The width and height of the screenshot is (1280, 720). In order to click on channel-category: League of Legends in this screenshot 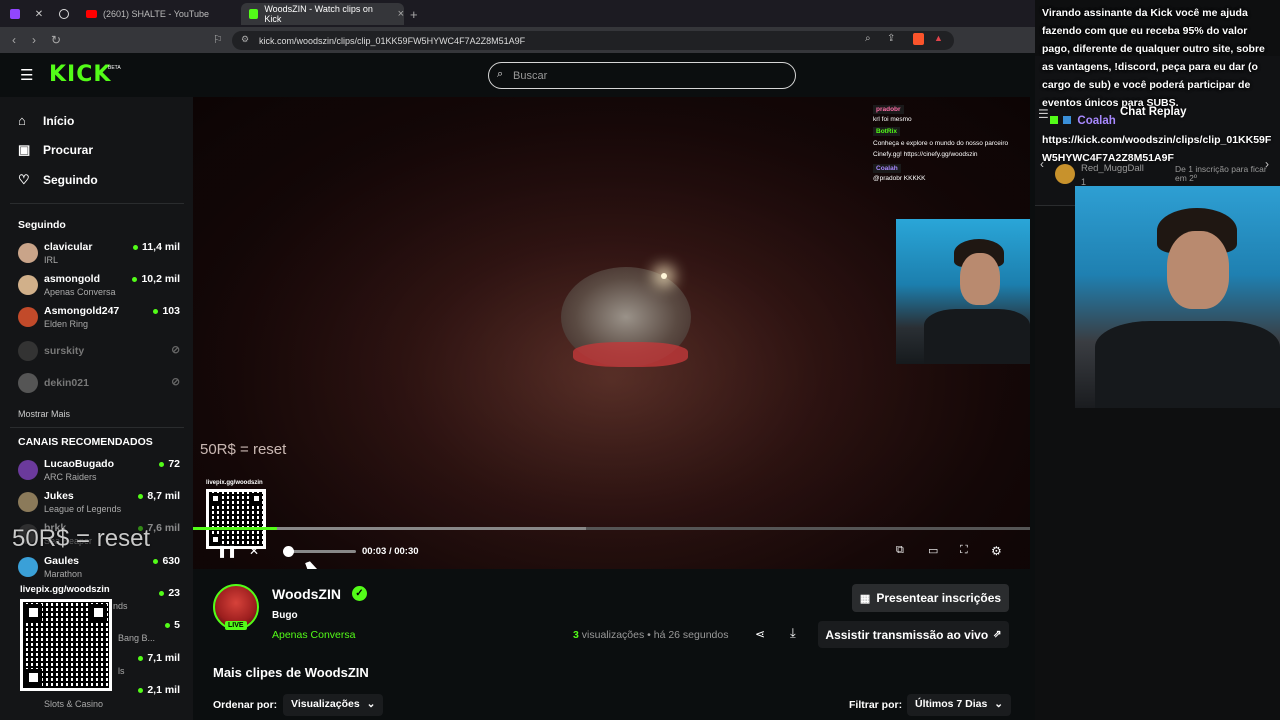, I will do `click(83, 509)`.